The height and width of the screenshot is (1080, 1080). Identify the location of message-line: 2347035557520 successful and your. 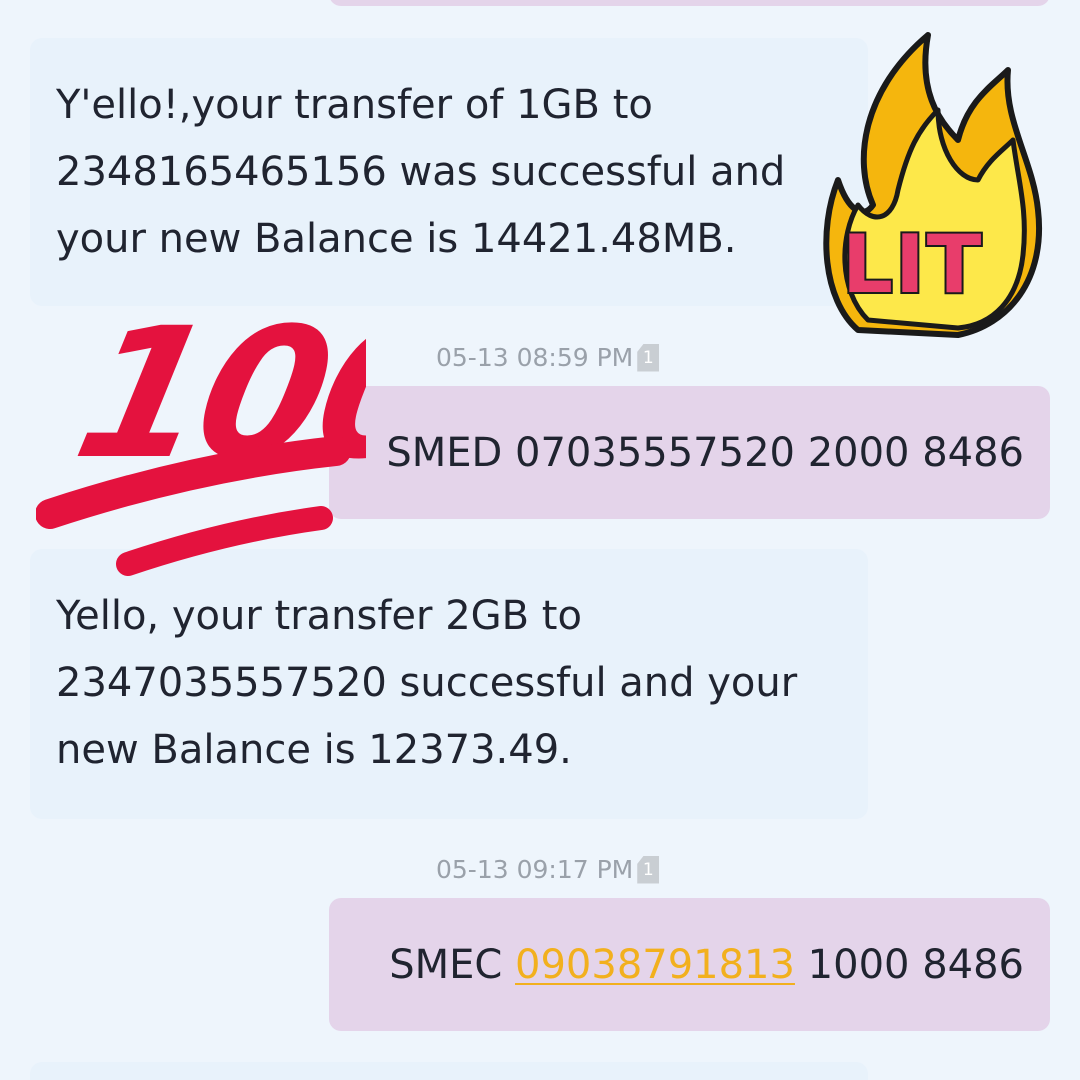
(427, 683).